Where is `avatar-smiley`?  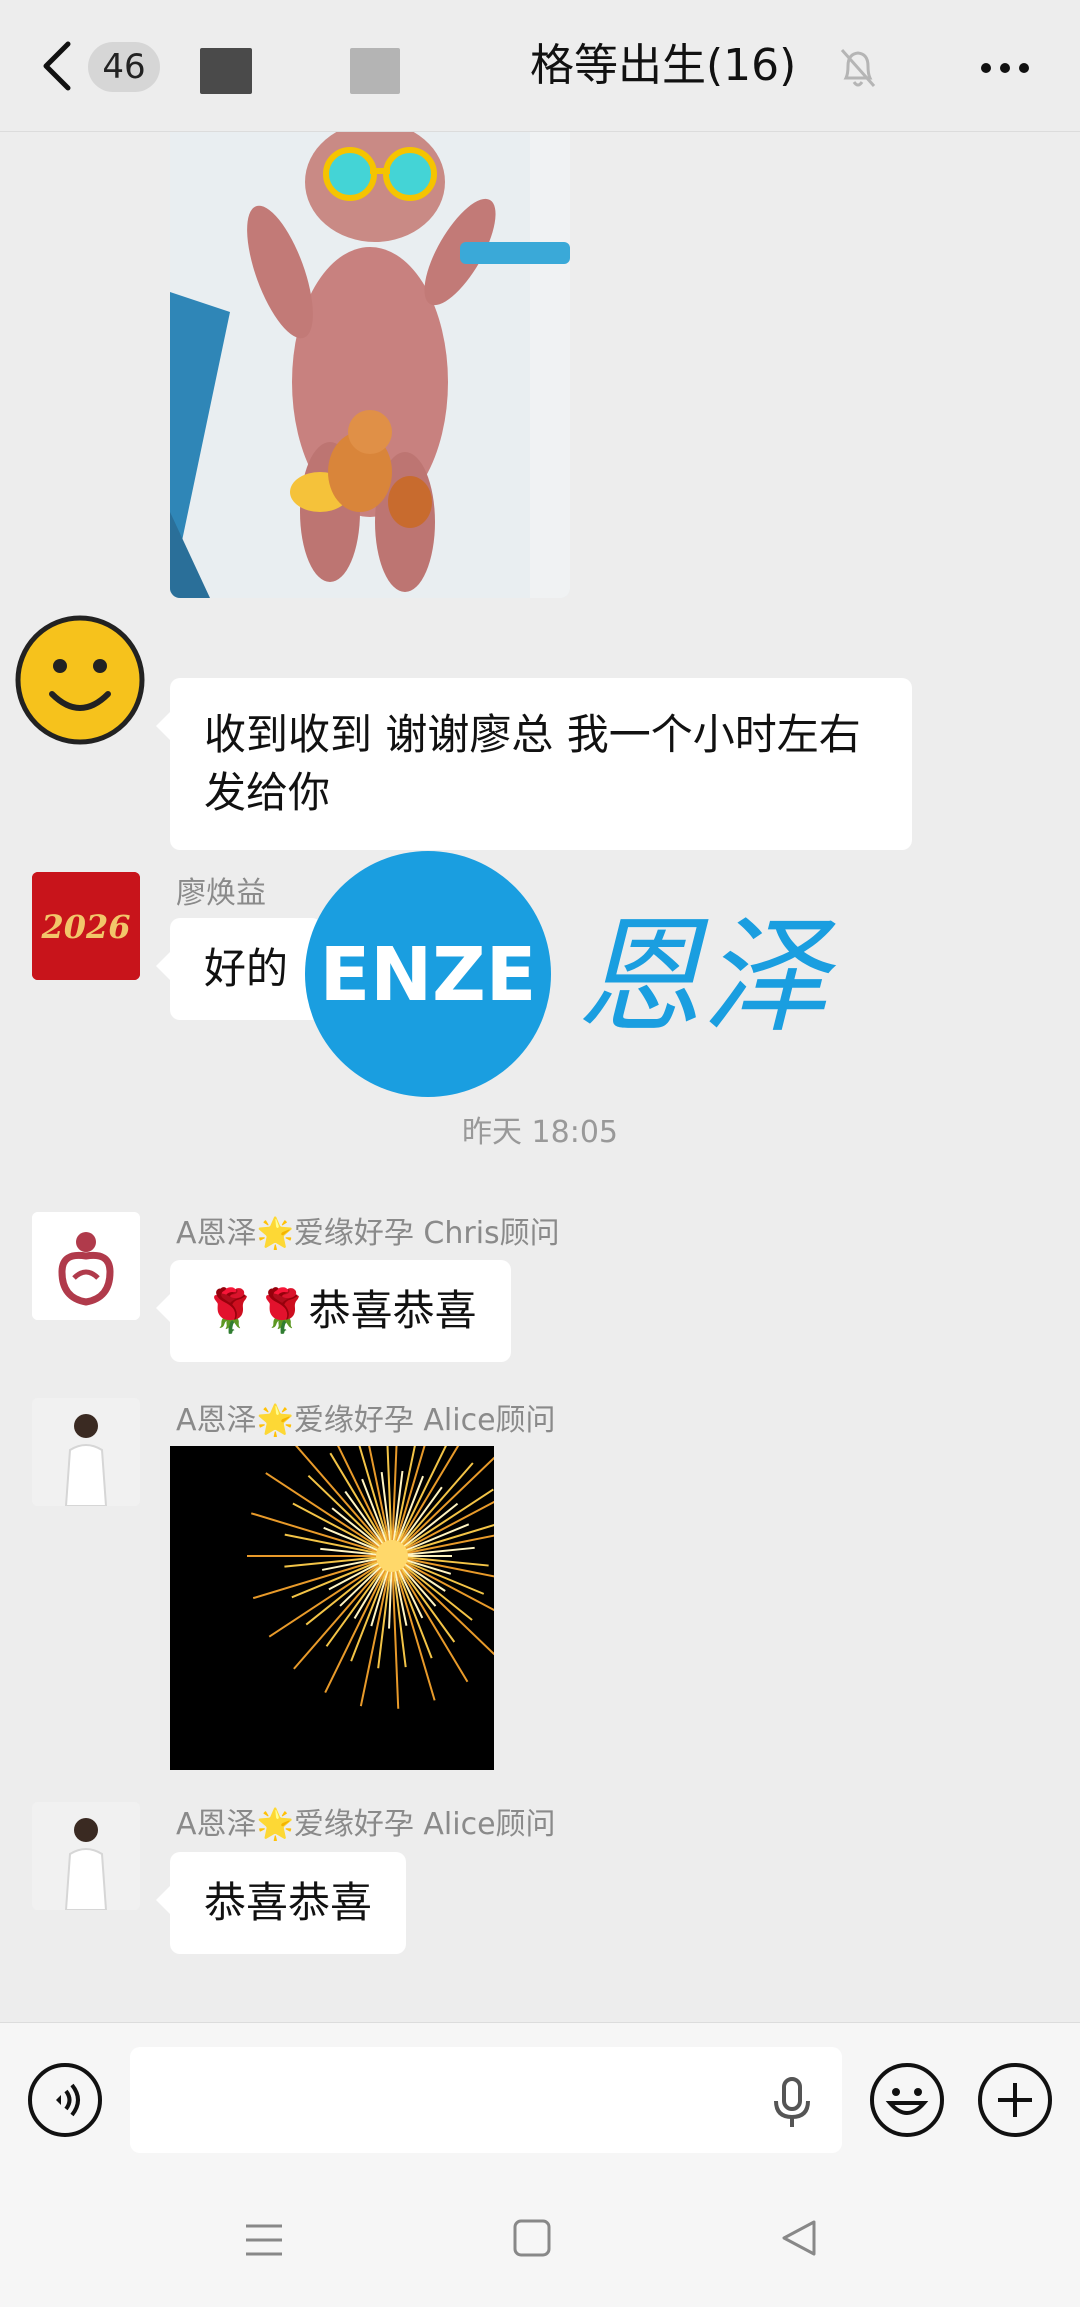 avatar-smiley is located at coordinates (80, 680).